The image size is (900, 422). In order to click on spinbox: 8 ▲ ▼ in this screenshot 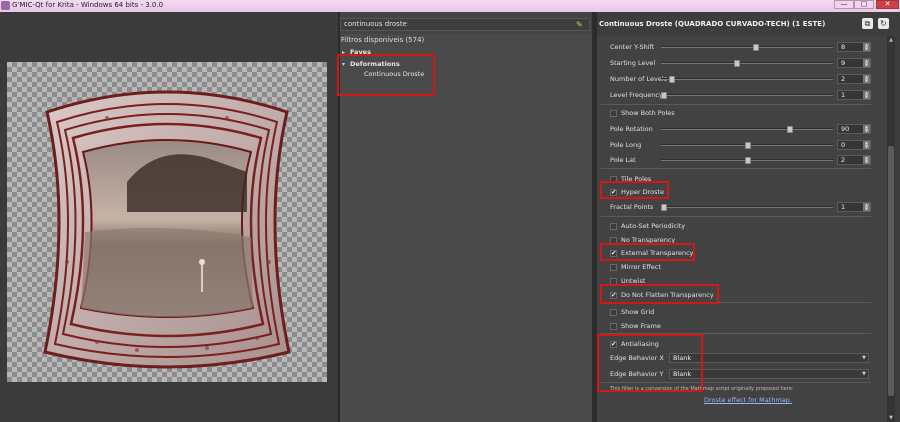, I will do `click(854, 47)`.